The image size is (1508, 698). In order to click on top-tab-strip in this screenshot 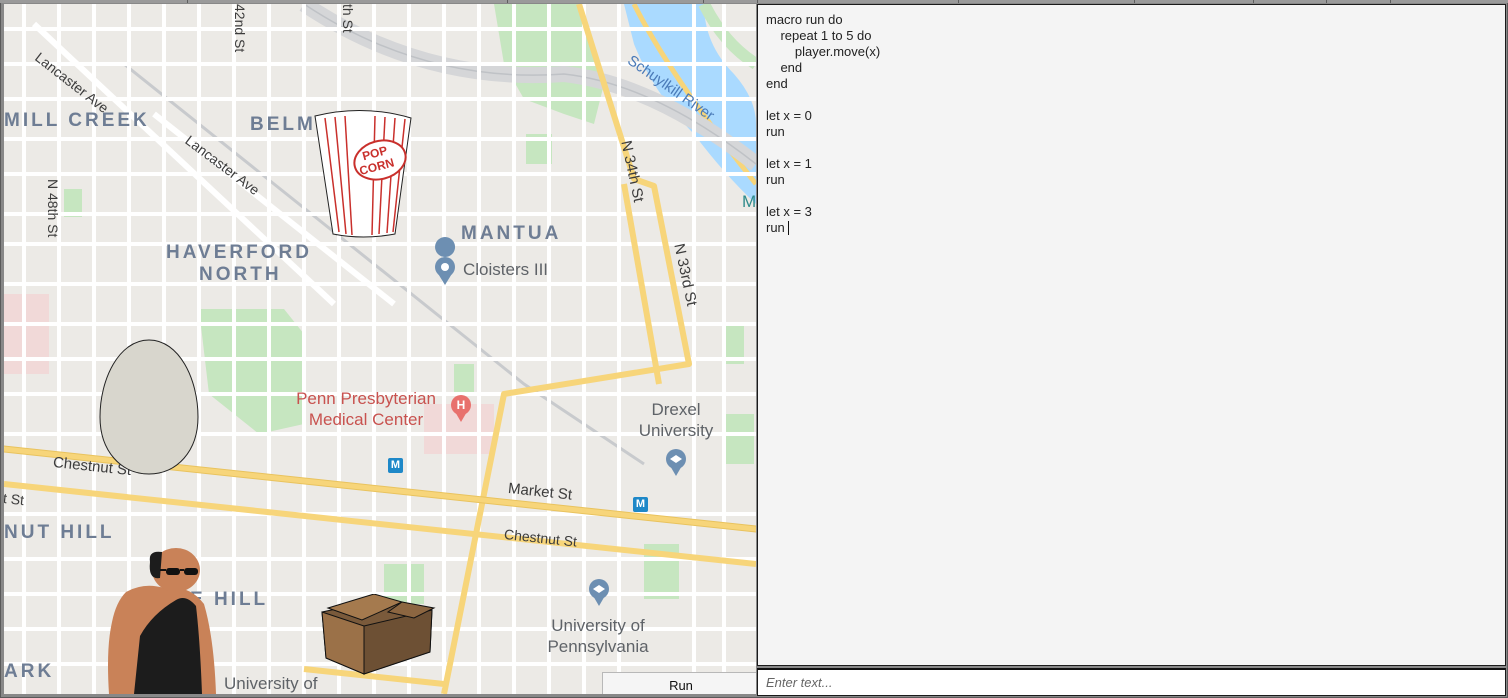, I will do `click(754, 1)`.